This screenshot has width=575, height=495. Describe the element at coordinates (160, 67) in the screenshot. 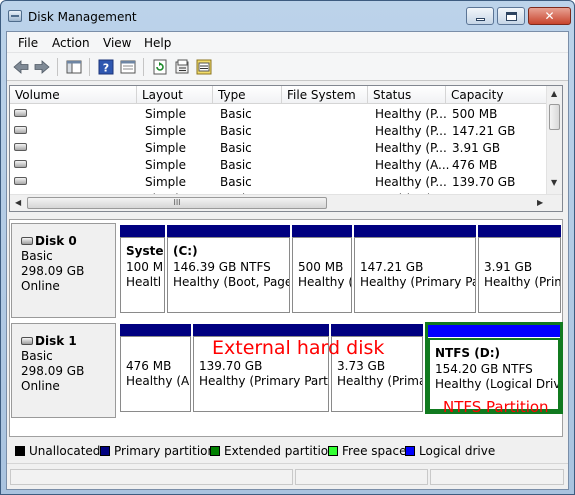

I see `refresh-icon` at that location.